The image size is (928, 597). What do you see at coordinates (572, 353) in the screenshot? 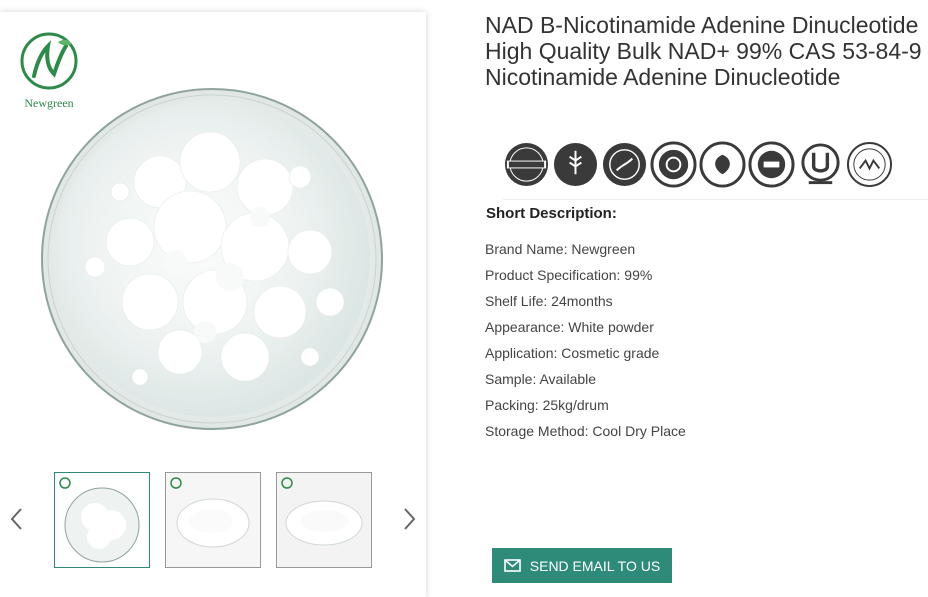
I see `spec-application: Application: Cosmetic grade` at bounding box center [572, 353].